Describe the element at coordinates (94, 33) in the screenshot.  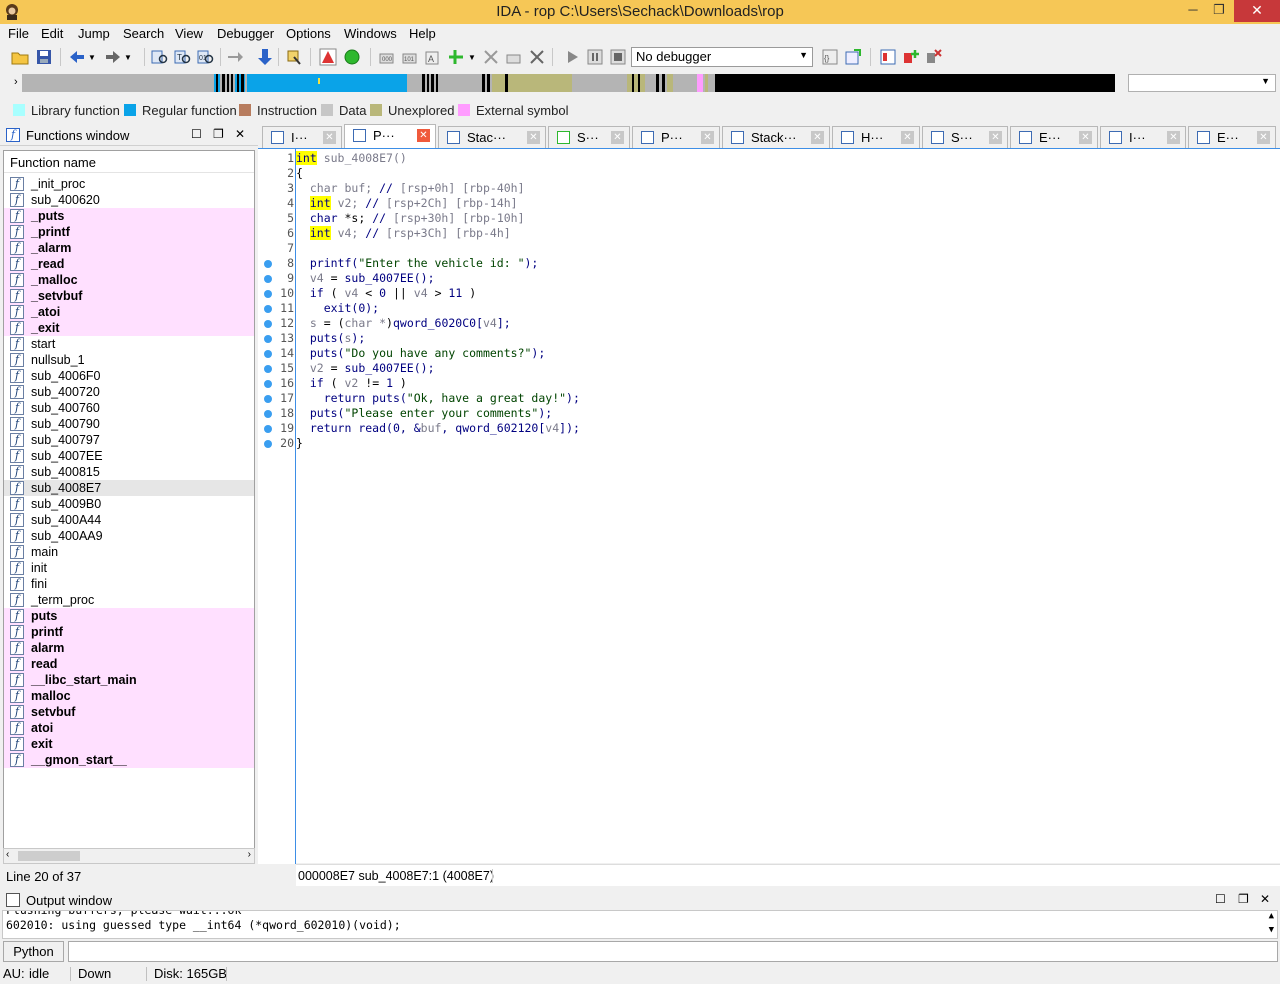
I see `menu-jump: Jump` at that location.